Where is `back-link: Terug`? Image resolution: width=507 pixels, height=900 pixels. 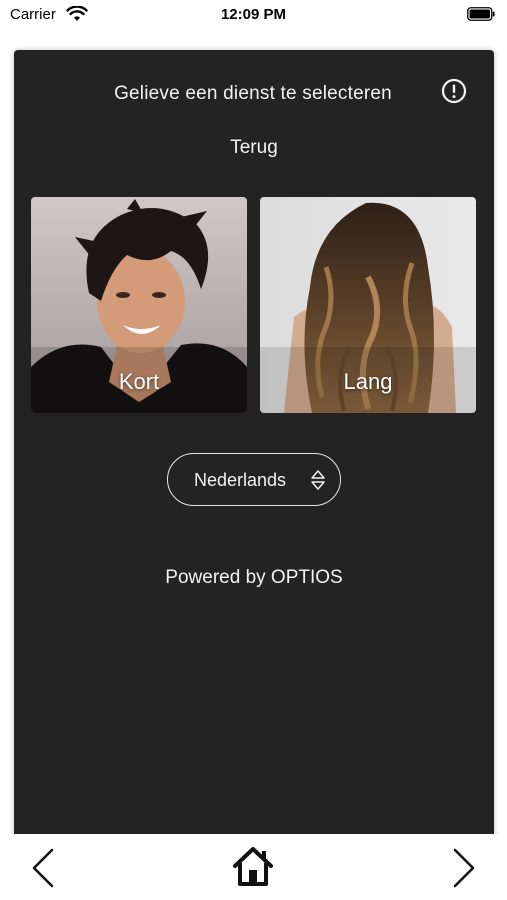 back-link: Terug is located at coordinates (254, 148).